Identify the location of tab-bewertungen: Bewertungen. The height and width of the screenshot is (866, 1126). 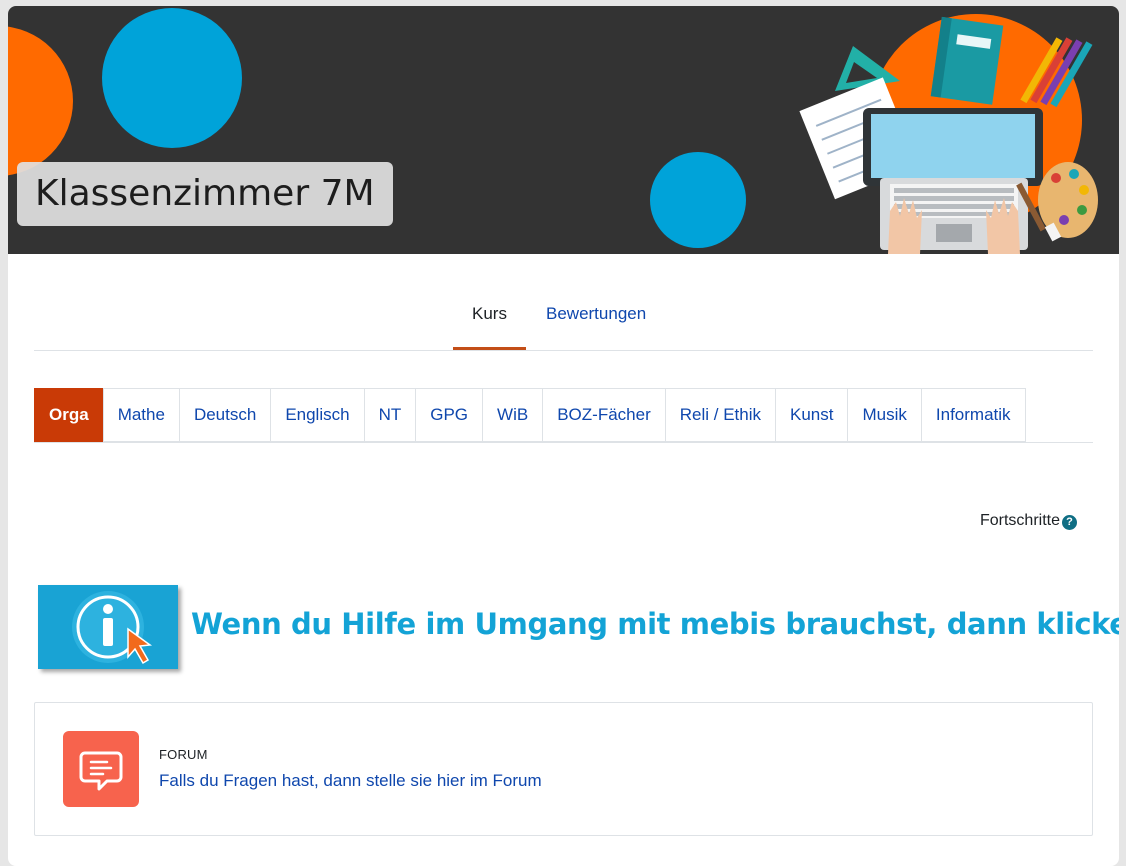
(596, 320).